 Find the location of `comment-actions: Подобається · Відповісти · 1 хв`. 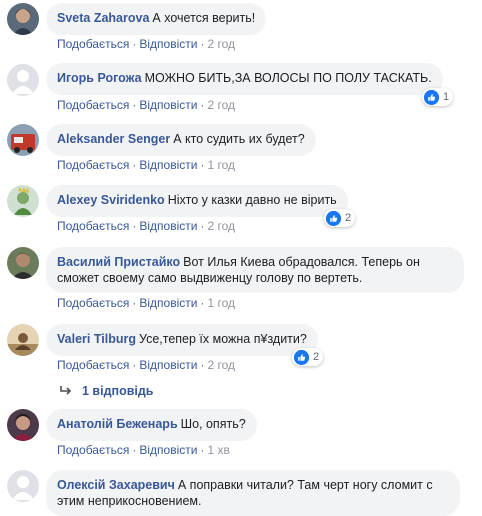

comment-actions: Подобається · Відповісти · 1 хв is located at coordinates (143, 450).